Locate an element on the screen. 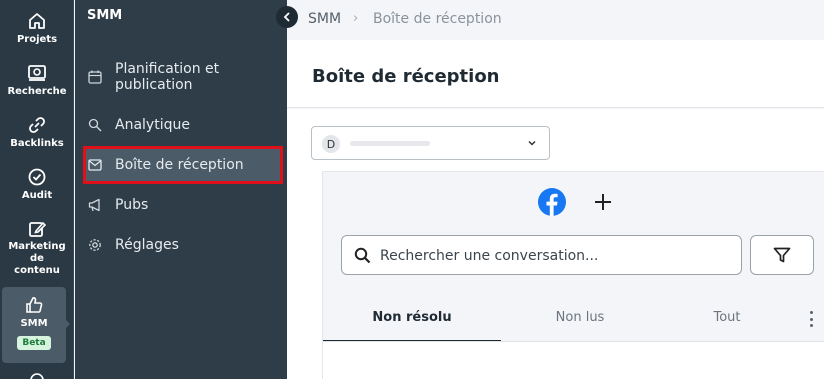  avatar: D is located at coordinates (331, 144).